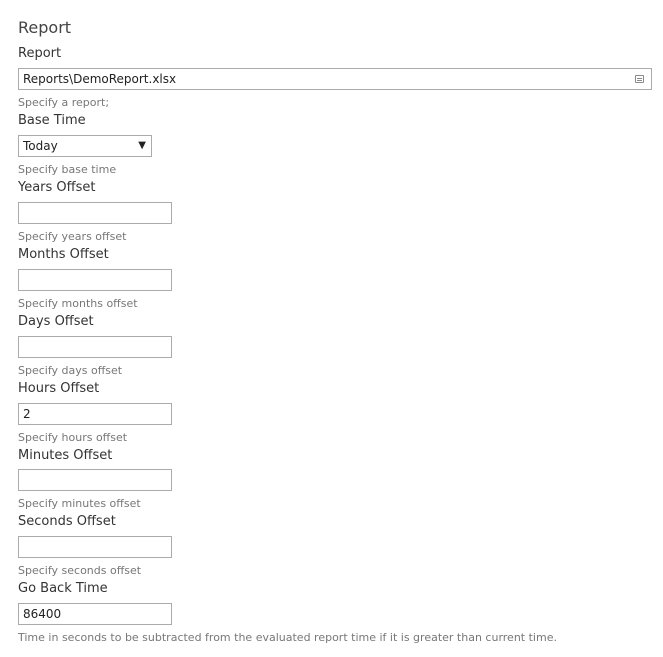  Describe the element at coordinates (72, 236) in the screenshot. I see `years-offset-hint: Specify years offset` at that location.